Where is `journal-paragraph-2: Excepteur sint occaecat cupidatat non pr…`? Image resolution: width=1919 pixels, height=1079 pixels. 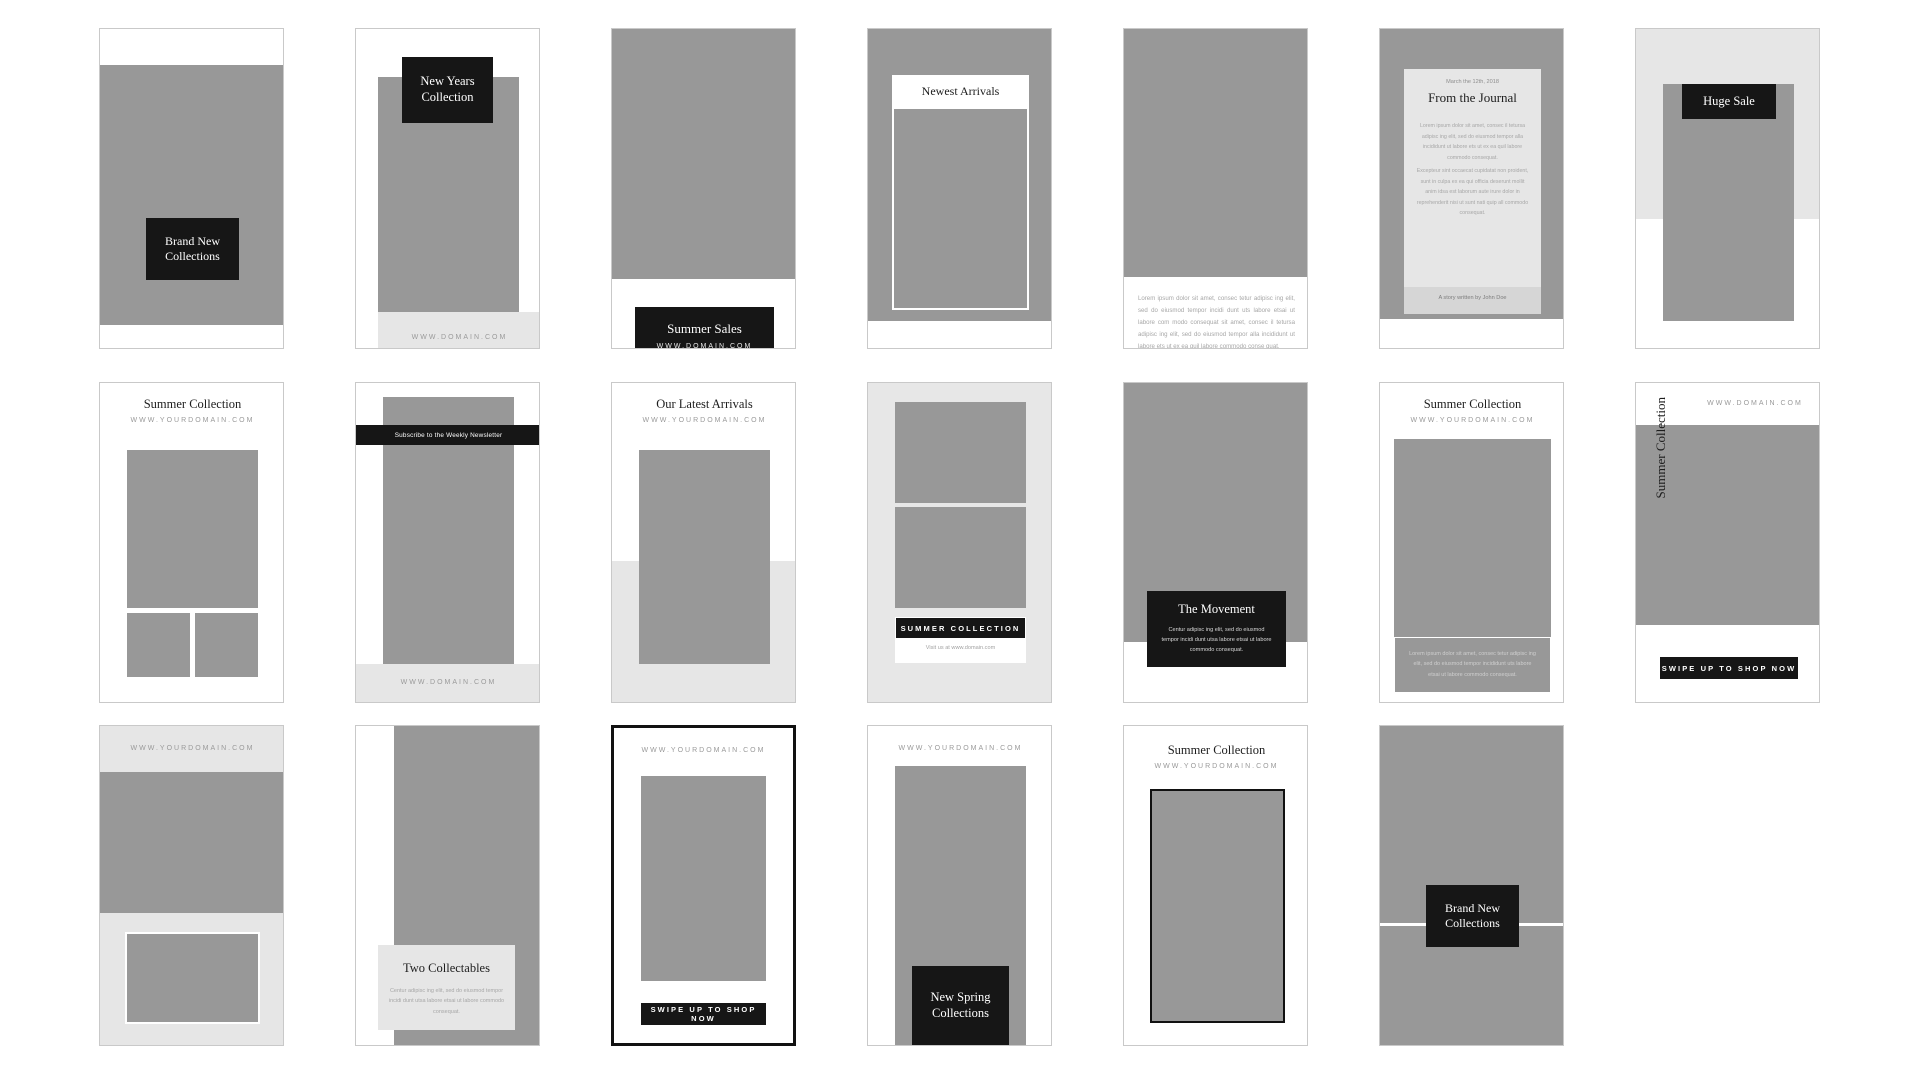 journal-paragraph-2: Excepteur sint occaecat cupidatat non pr… is located at coordinates (1472, 192).